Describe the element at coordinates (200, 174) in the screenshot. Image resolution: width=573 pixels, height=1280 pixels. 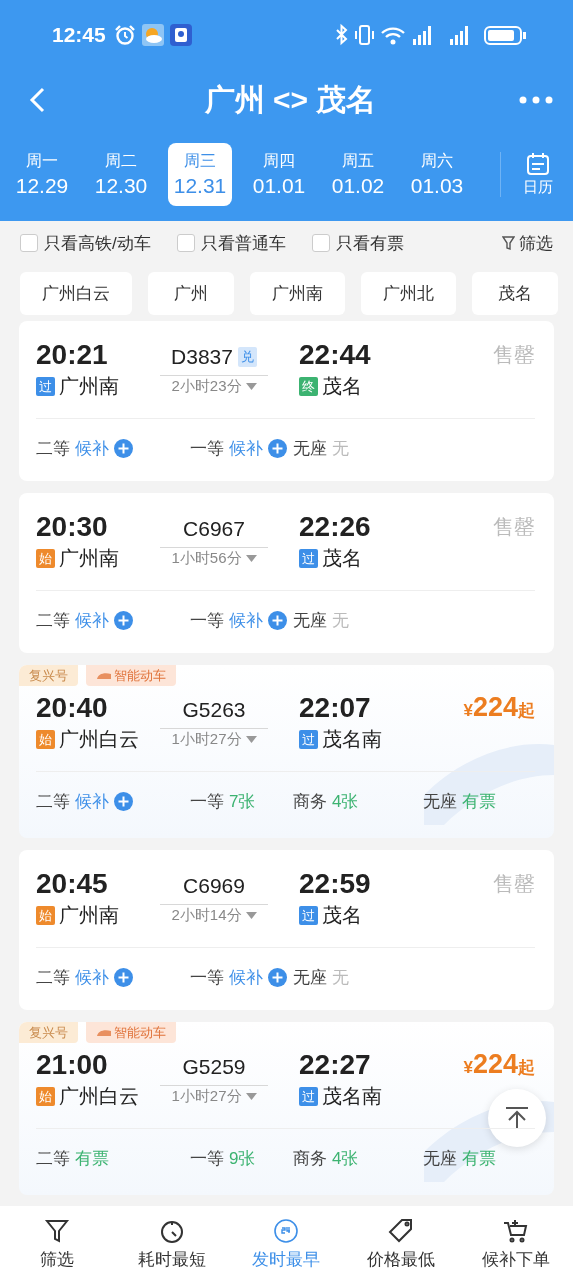
I see `date-tab: 周三 12.31` at that location.